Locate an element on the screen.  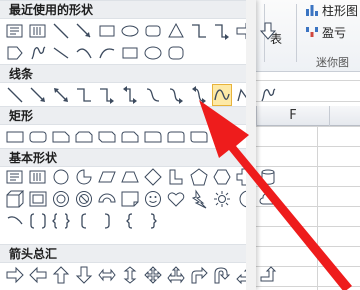
section-header-arrows: 箭头总汇 is located at coordinates (127, 253).